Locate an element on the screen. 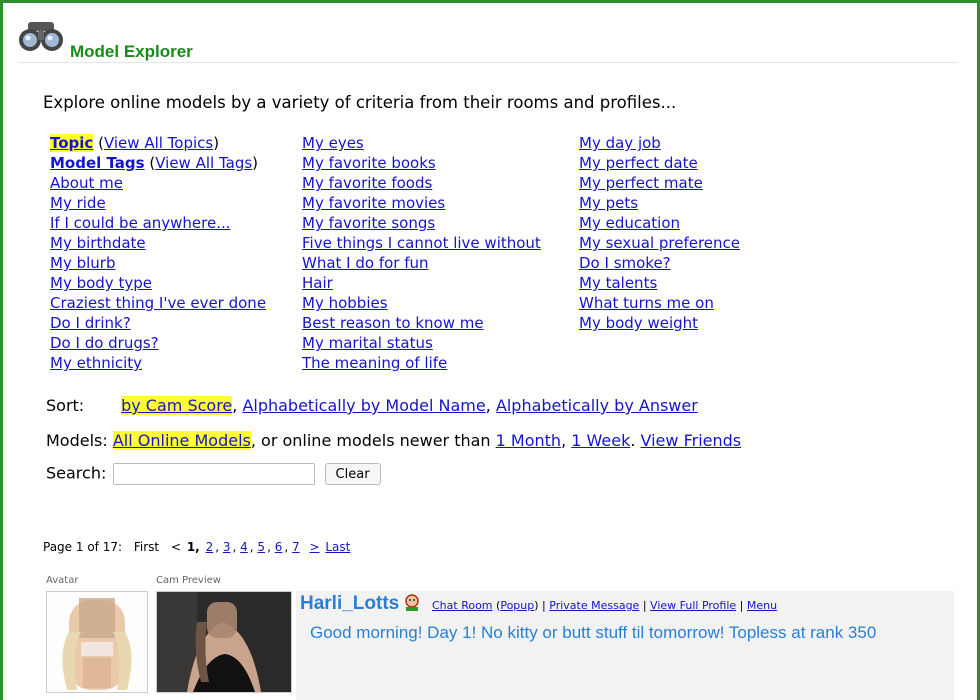  topic-row: Hair is located at coordinates (421, 283).